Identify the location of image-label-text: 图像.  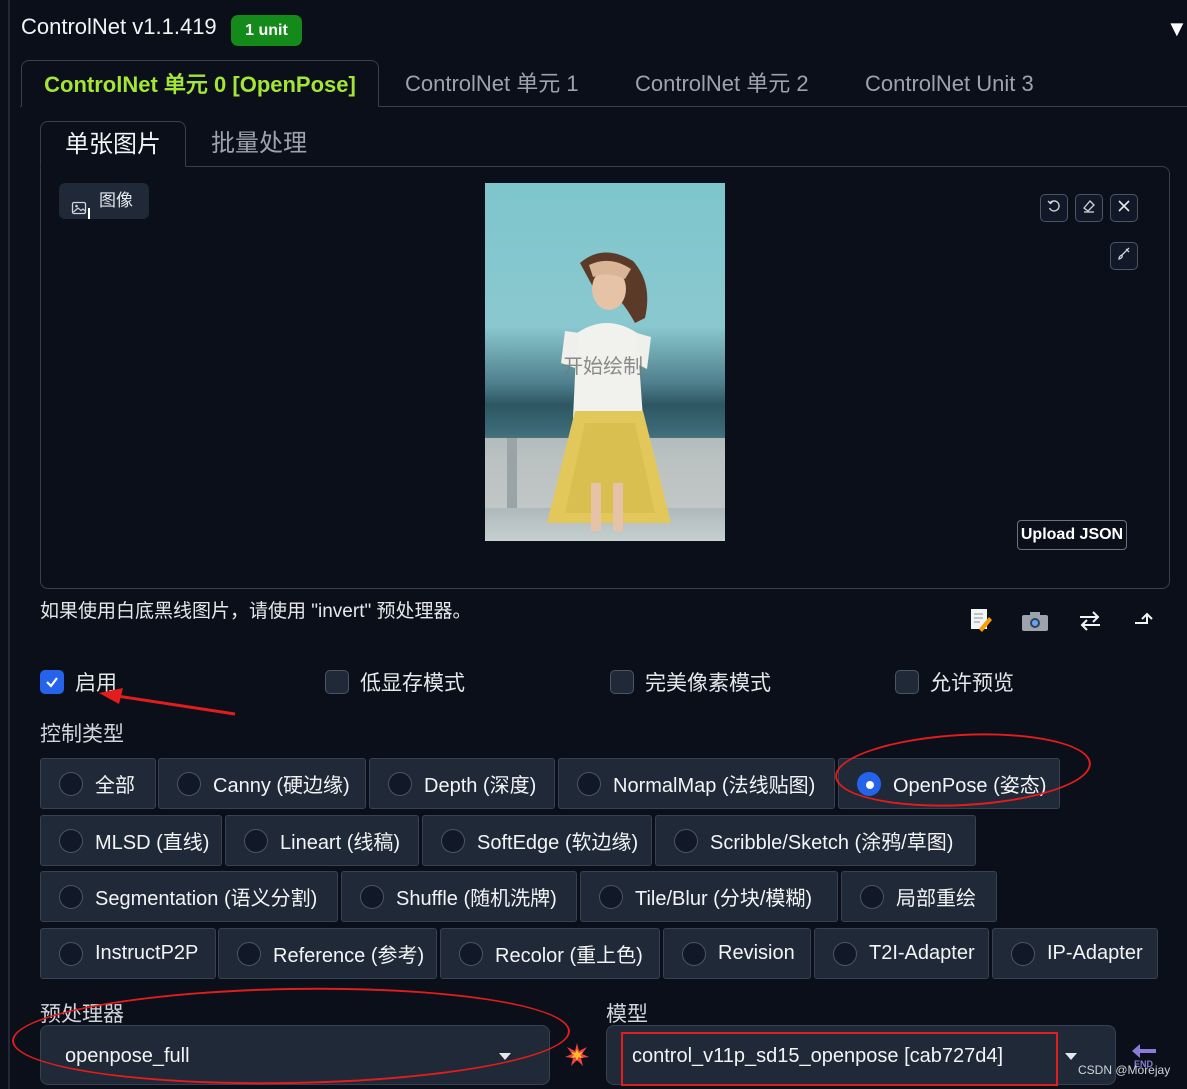
(116, 200).